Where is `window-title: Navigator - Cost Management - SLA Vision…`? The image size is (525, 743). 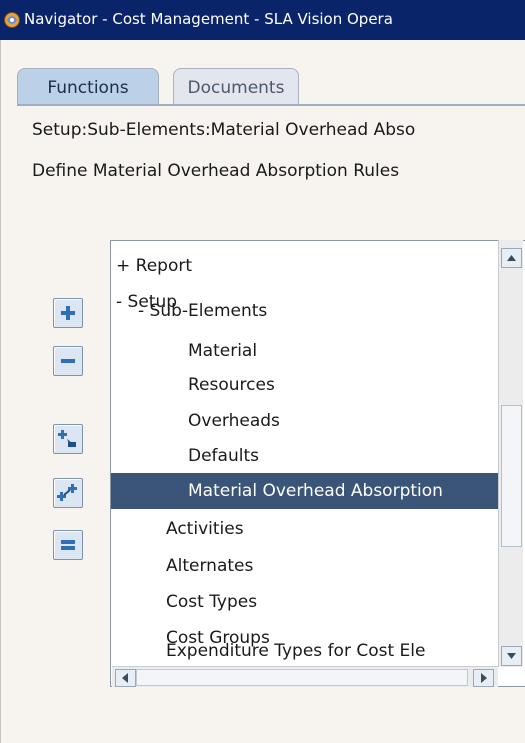
window-title: Navigator - Cost Management - SLA Vision… is located at coordinates (208, 19).